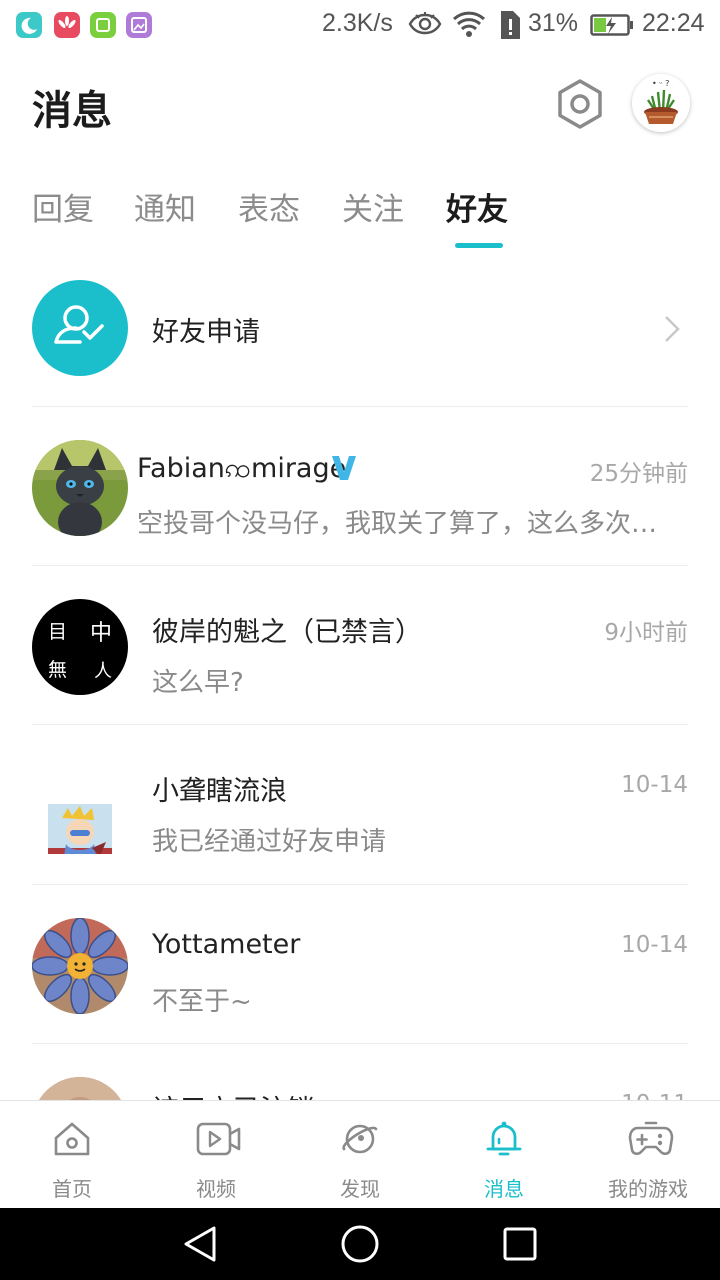 The width and height of the screenshot is (720, 1280). I want to click on friend-request-row: 好友申请, so click(360, 330).